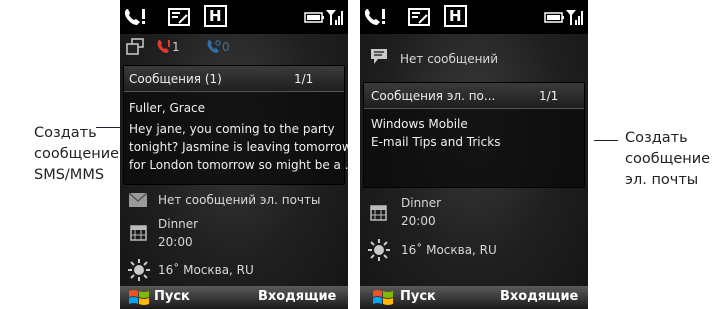 This screenshot has height=309, width=717. What do you see at coordinates (178, 224) in the screenshot?
I see `calendar-title: Dinner` at bounding box center [178, 224].